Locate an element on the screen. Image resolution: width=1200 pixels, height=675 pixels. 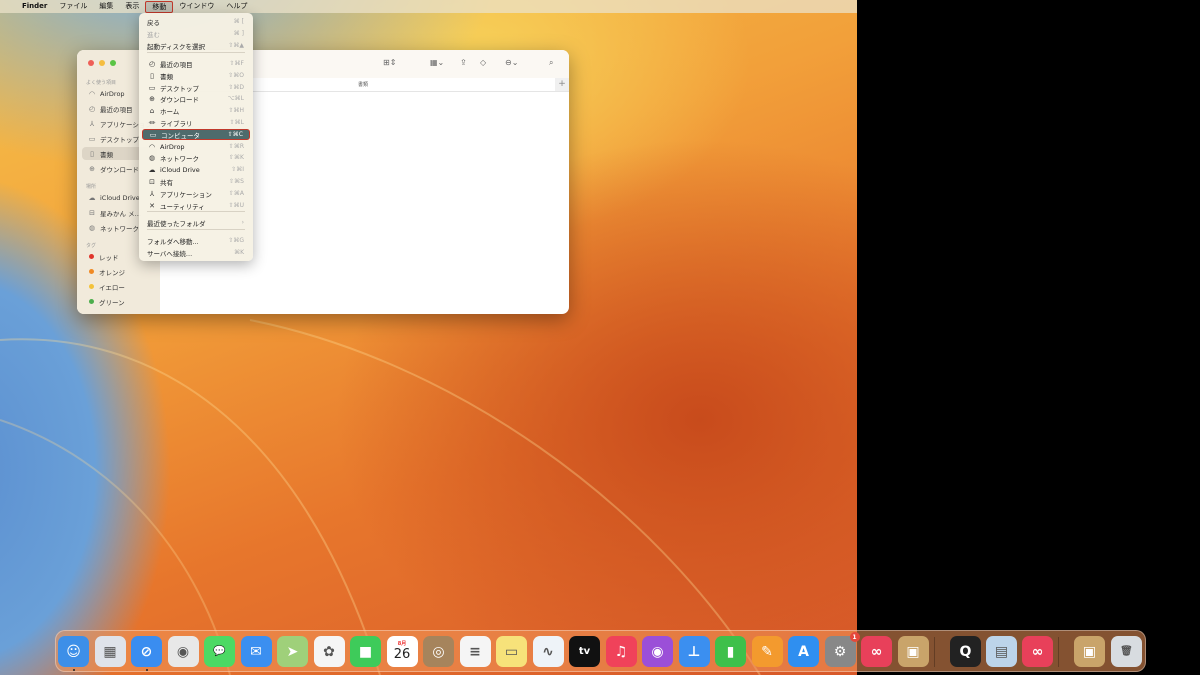
apple-menu-icon is located at coordinates (8, 6).